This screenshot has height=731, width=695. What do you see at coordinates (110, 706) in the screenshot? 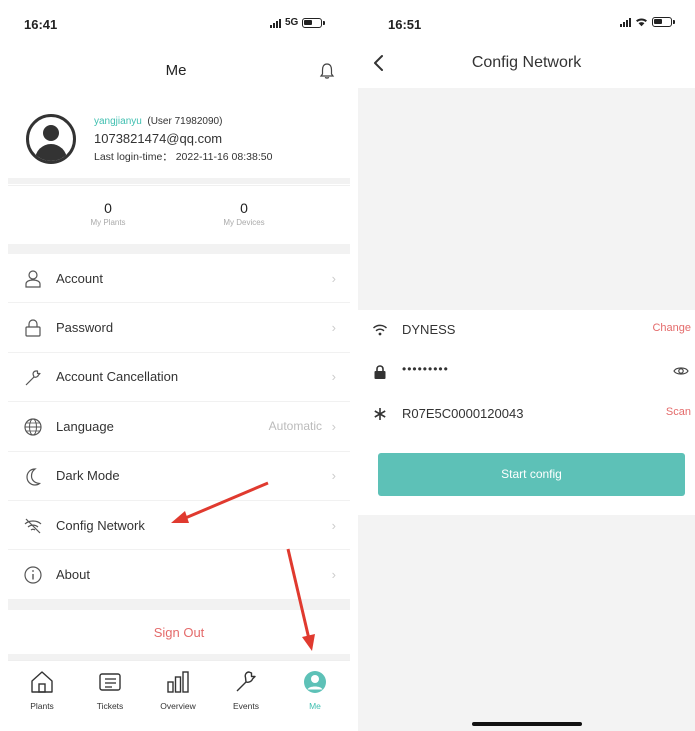
I see `tab-label: Tickets` at bounding box center [110, 706].